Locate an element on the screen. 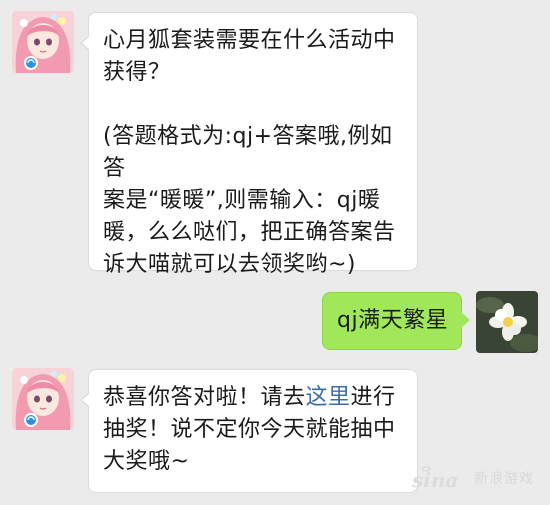  hint-line-3: 暖，么么哒们，把正确答案告 is located at coordinates (249, 232).